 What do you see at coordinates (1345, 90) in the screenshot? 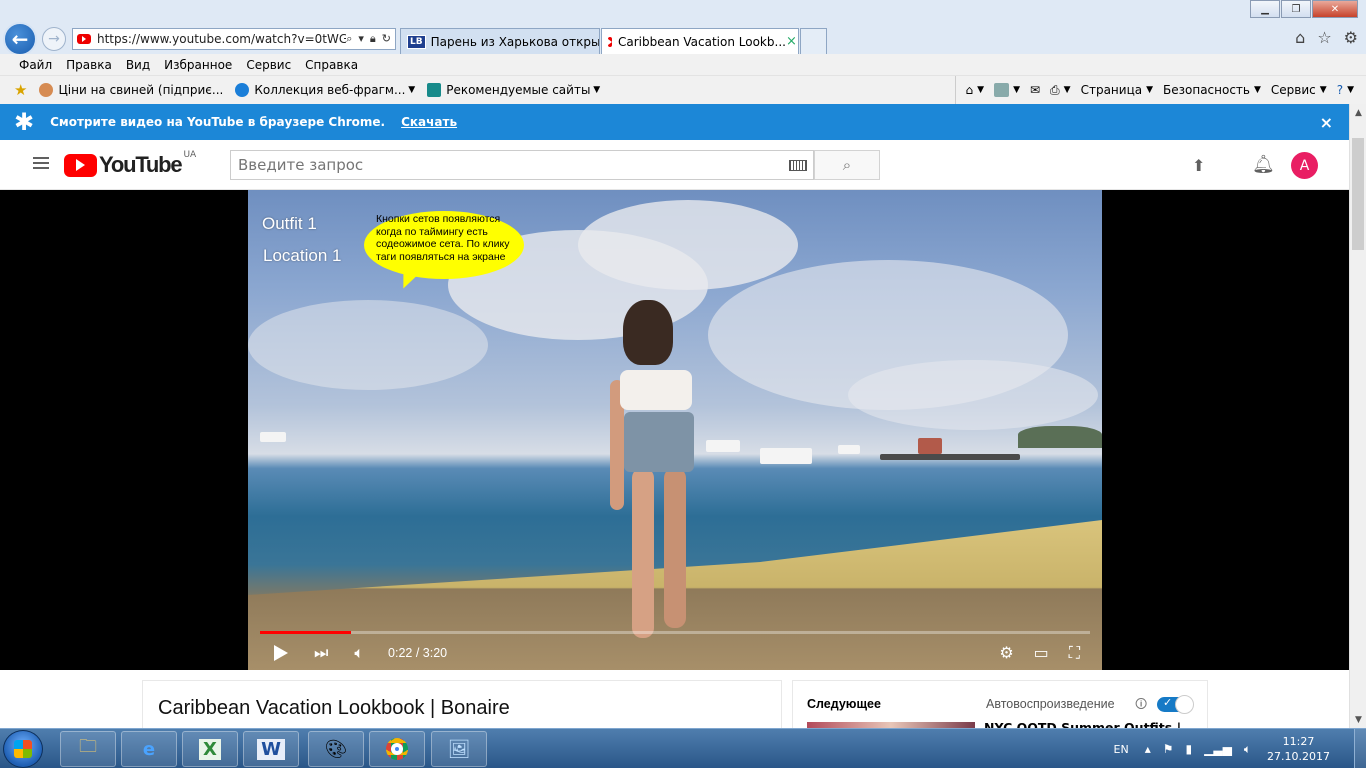
I see `help-command: ? ▼` at bounding box center [1345, 90].